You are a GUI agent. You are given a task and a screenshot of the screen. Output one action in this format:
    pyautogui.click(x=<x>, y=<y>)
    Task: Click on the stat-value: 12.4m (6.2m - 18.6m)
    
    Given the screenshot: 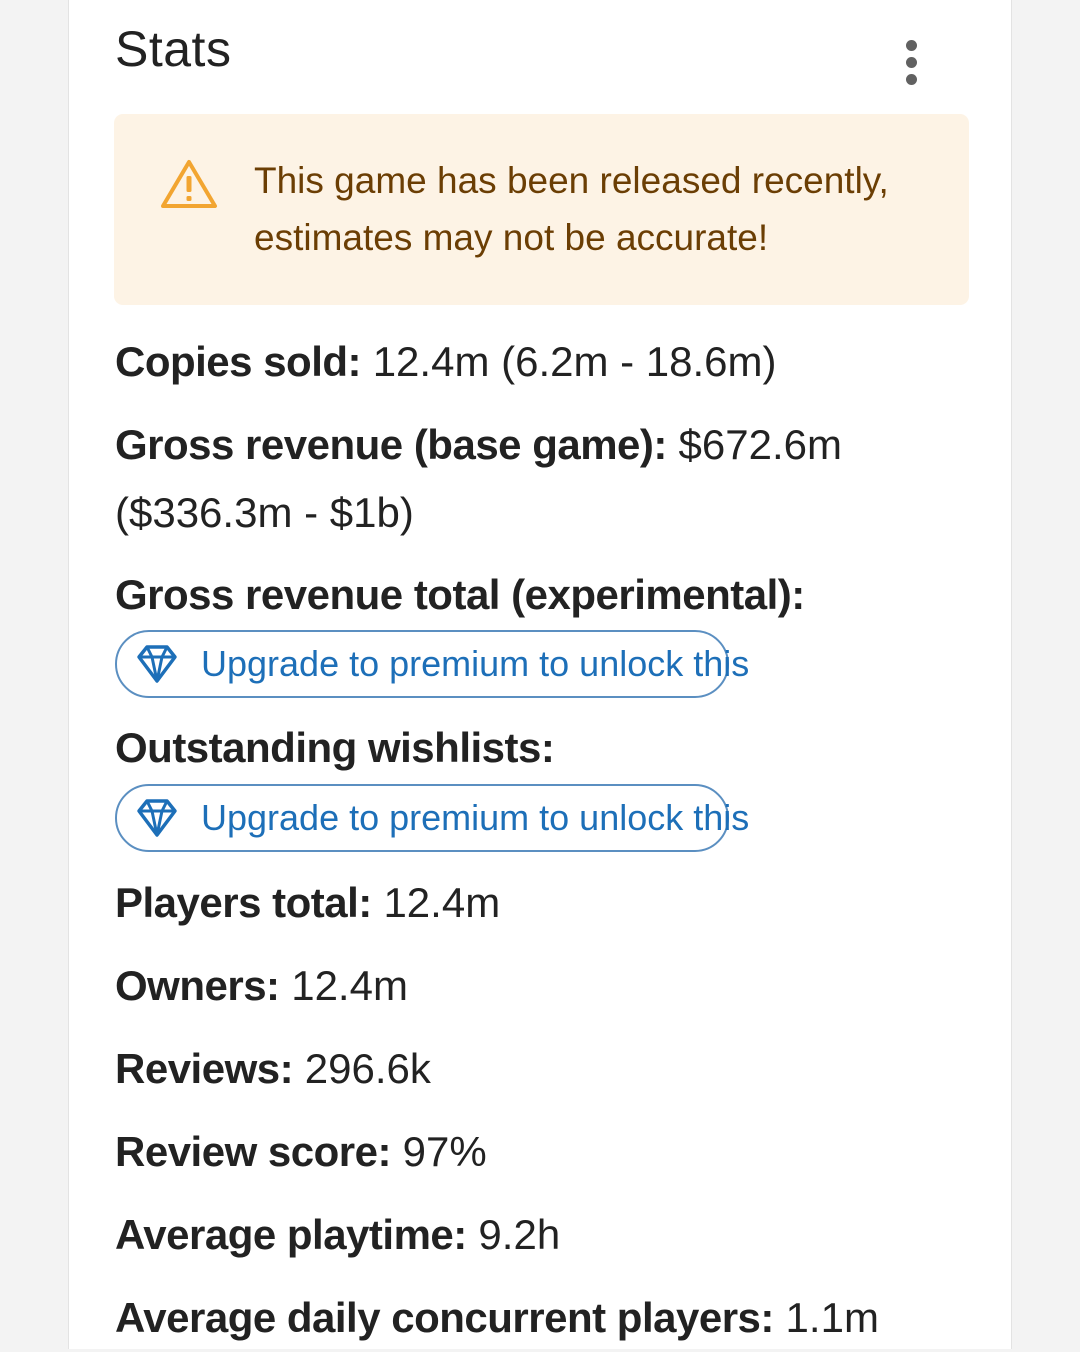 What is the action you would take?
    pyautogui.click(x=569, y=361)
    